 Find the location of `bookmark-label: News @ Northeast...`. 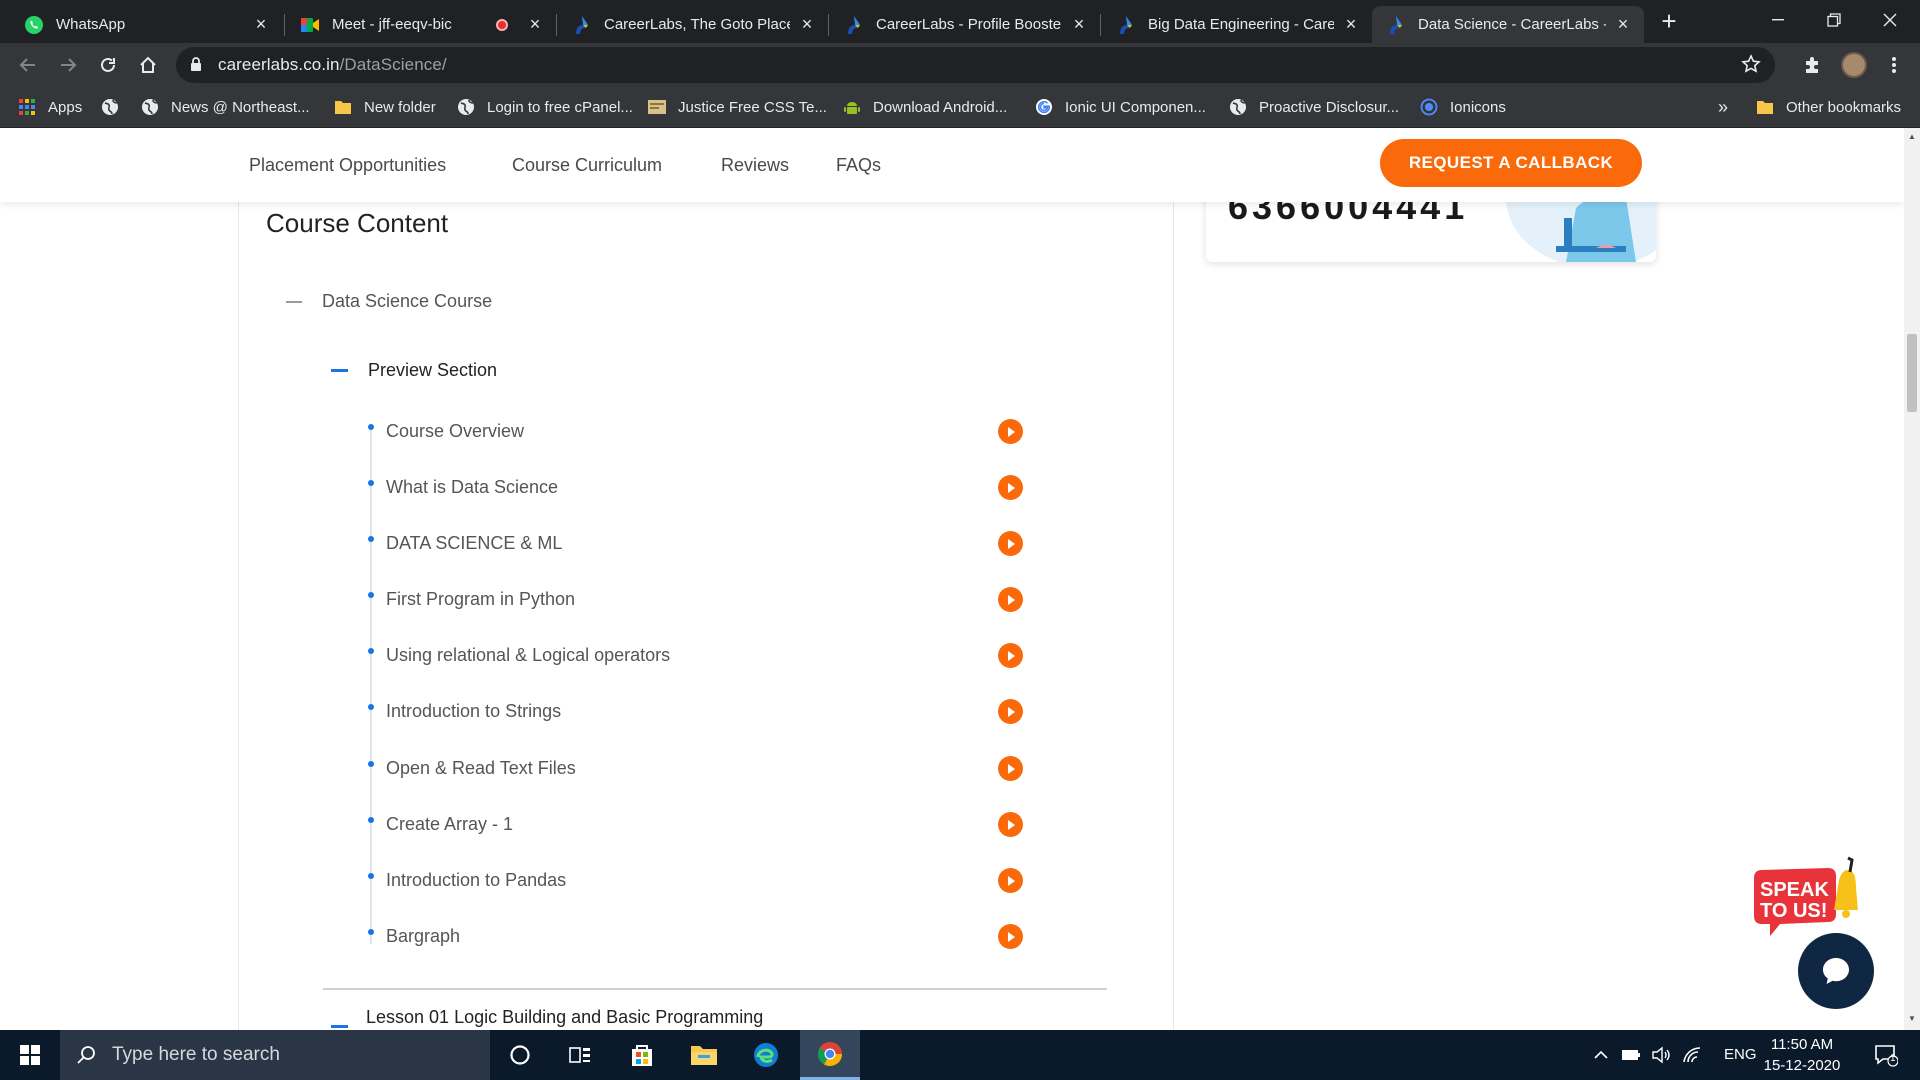

bookmark-label: News @ Northeast... is located at coordinates (240, 107).